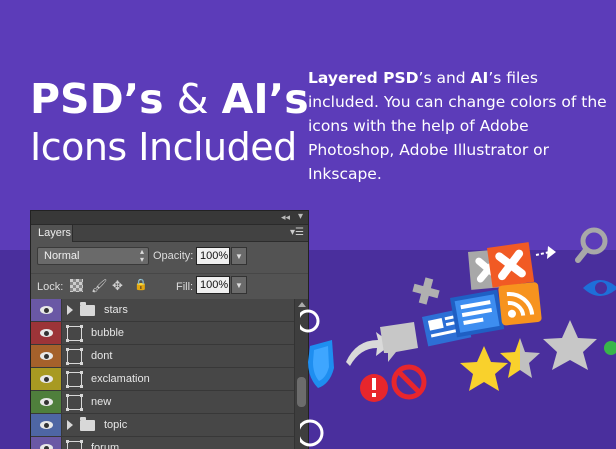 The height and width of the screenshot is (449, 616). I want to click on headline-ai: AI’s, so click(265, 99).